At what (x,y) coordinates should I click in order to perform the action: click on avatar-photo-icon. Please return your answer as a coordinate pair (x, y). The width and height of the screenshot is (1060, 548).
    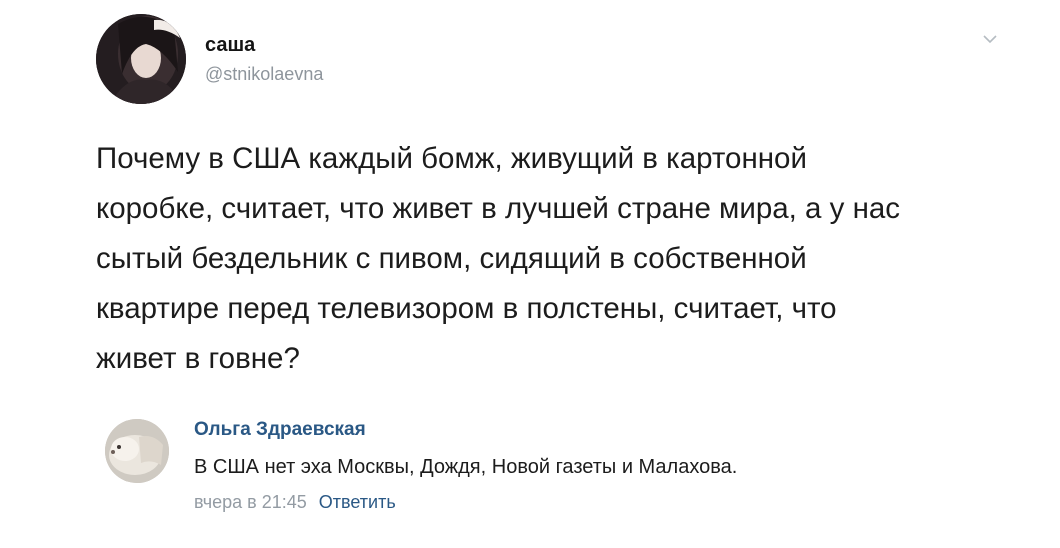
    Looking at the image, I should click on (141, 59).